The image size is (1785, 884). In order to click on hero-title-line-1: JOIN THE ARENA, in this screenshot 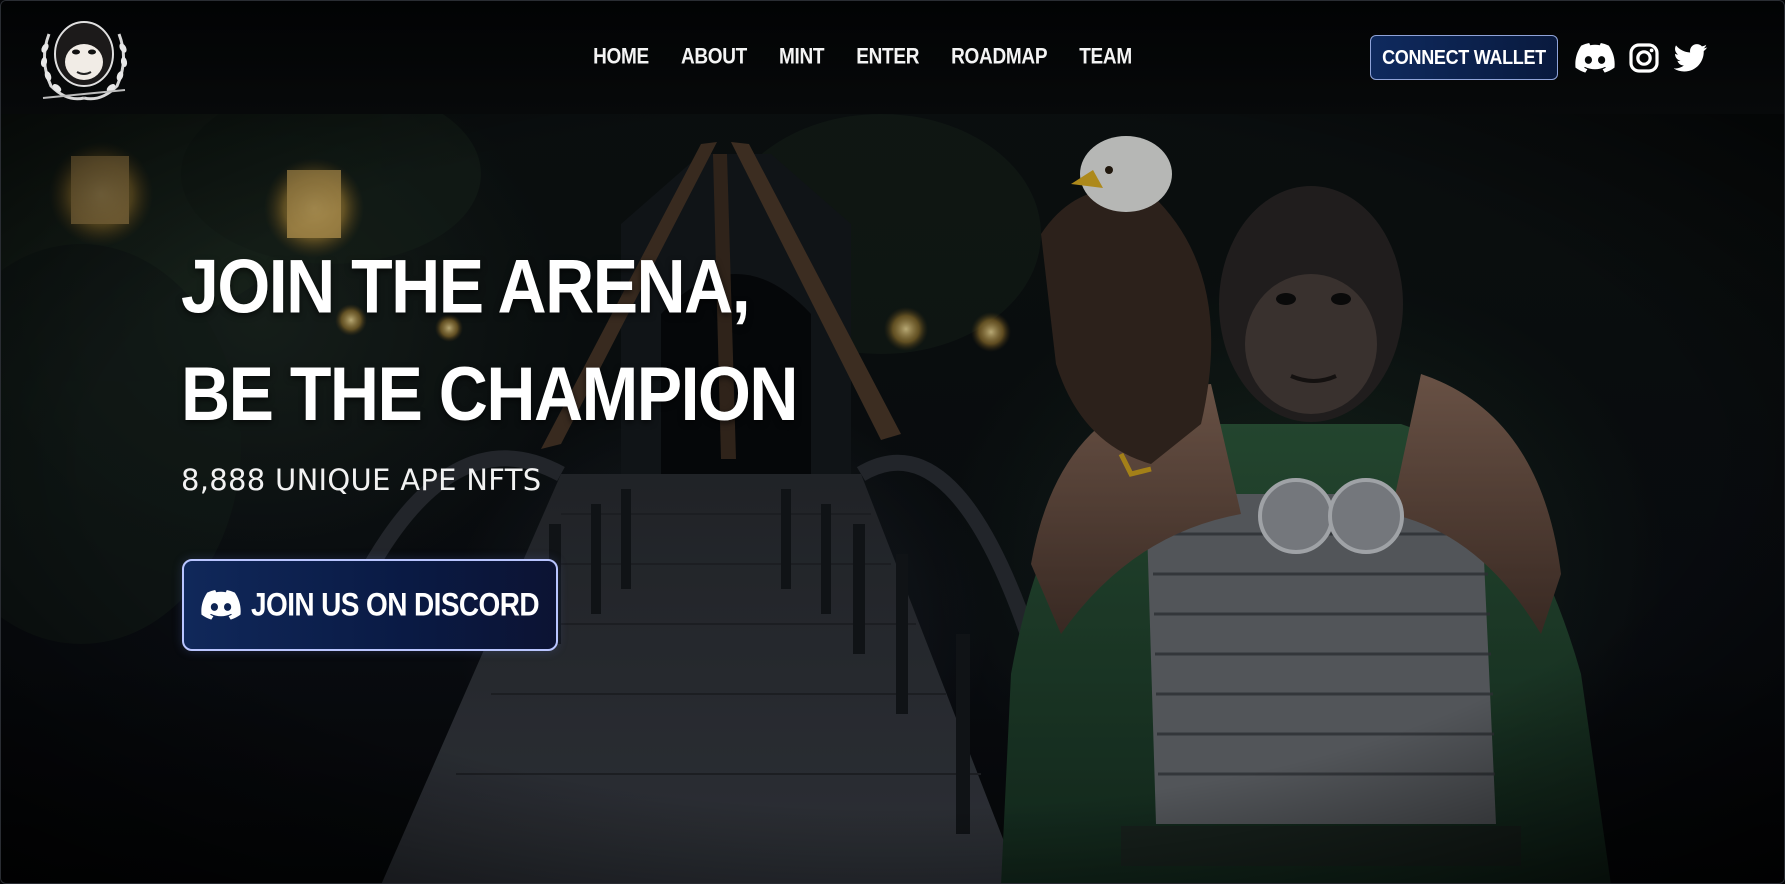, I will do `click(466, 287)`.